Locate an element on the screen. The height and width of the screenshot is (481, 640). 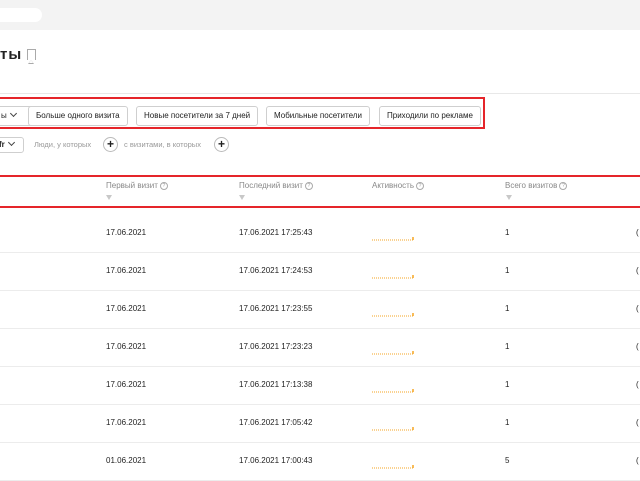
table-row: 17.06.2021 17.06.2021 17:23:23 1 ( is located at coordinates (320, 347).